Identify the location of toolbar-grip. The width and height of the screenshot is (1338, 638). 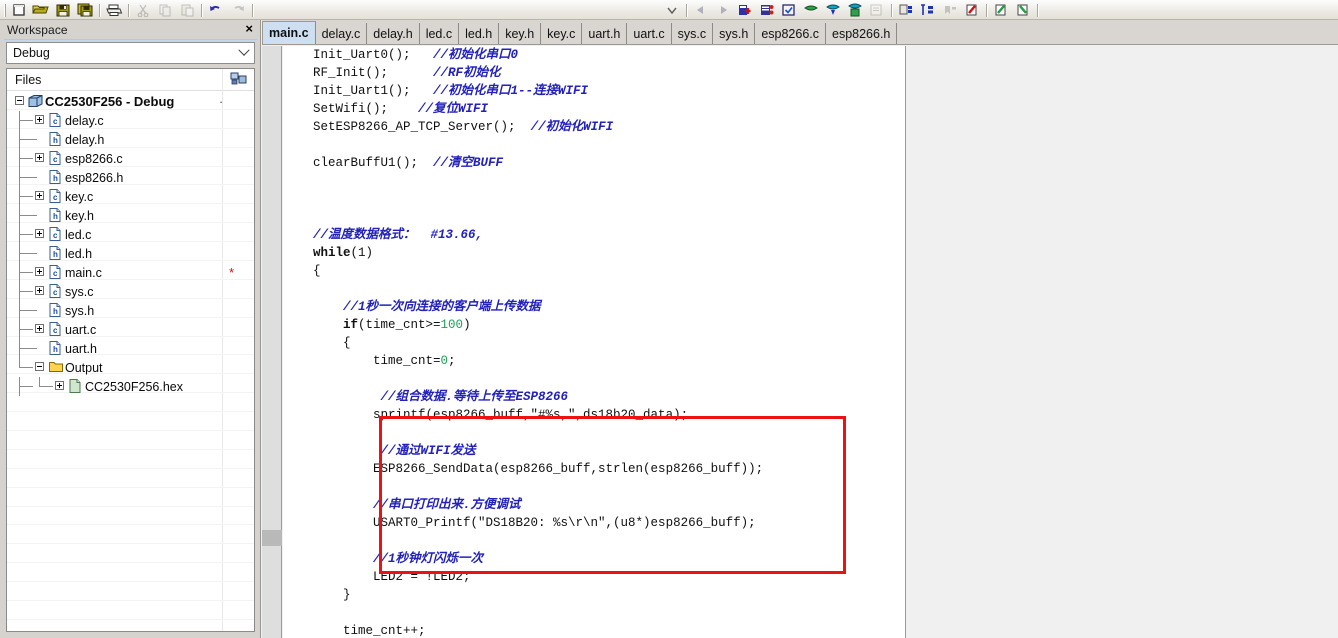
(4, 10).